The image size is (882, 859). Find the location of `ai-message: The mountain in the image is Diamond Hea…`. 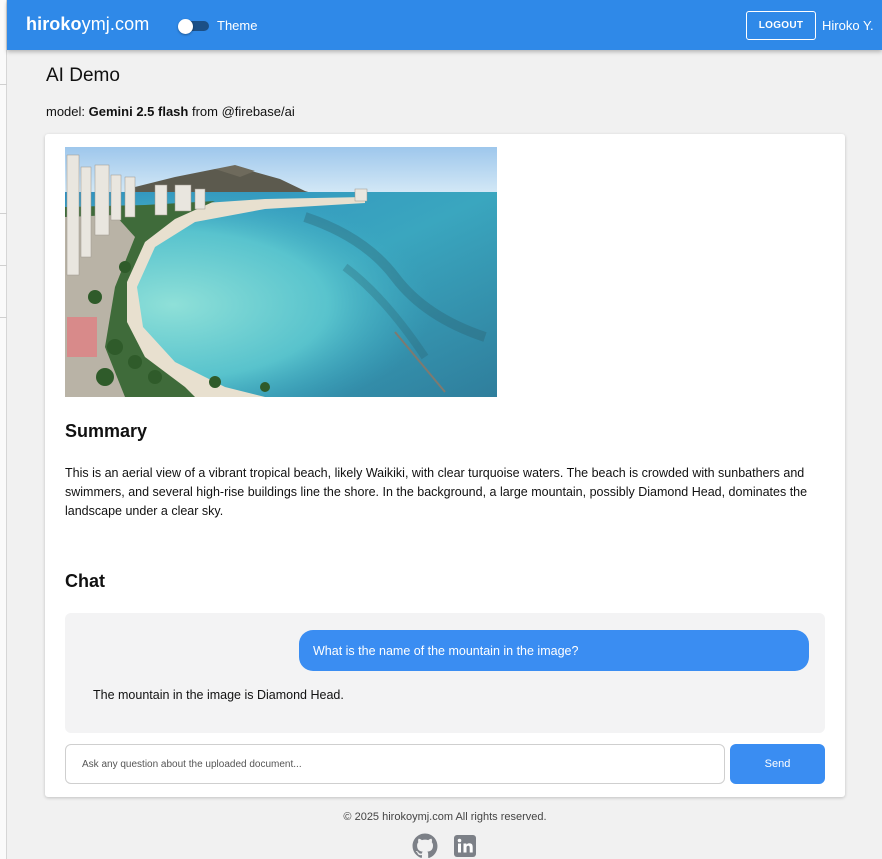

ai-message: The mountain in the image is Diamond Hea… is located at coordinates (218, 695).